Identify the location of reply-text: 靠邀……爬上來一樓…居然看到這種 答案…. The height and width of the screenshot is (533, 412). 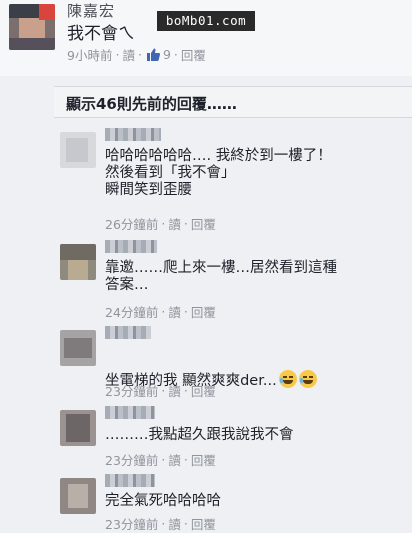
(221, 276).